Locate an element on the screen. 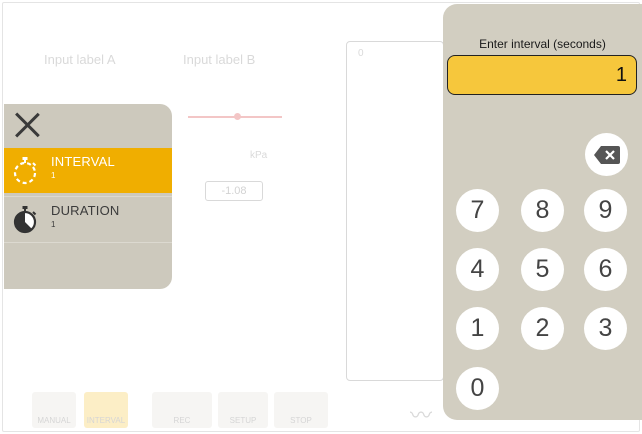 Image resolution: width=642 pixels, height=434 pixels. duration-value: 1 is located at coordinates (53, 224).